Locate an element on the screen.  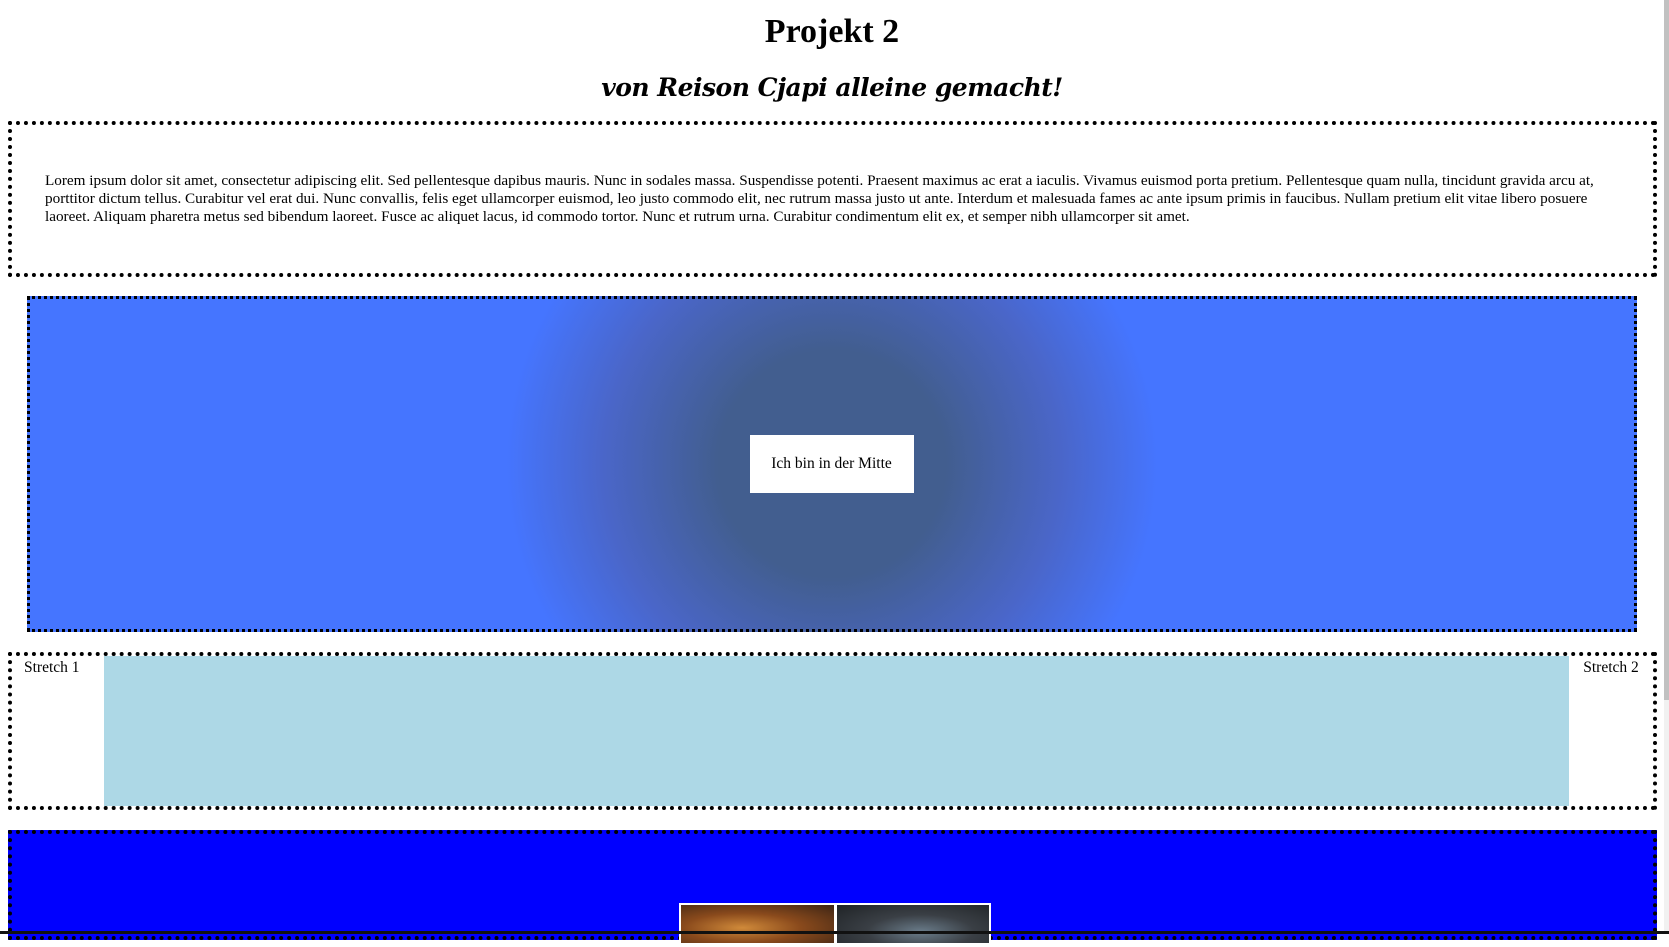
stretch-fill-area is located at coordinates (836, 731).